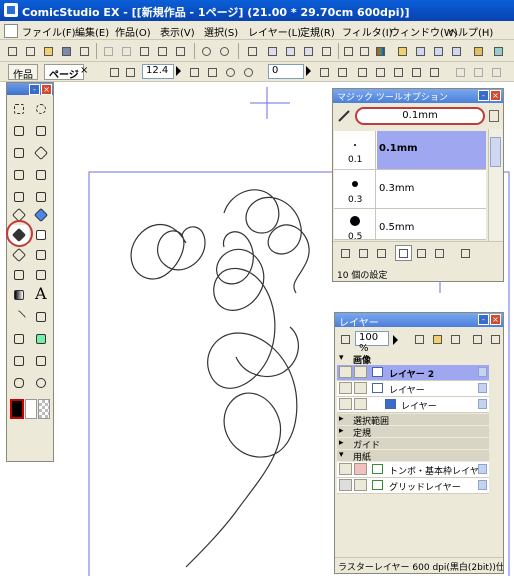 This screenshot has height=576, width=514. What do you see at coordinates (363, 253) in the screenshot?
I see `view-mode-2-icon` at bounding box center [363, 253].